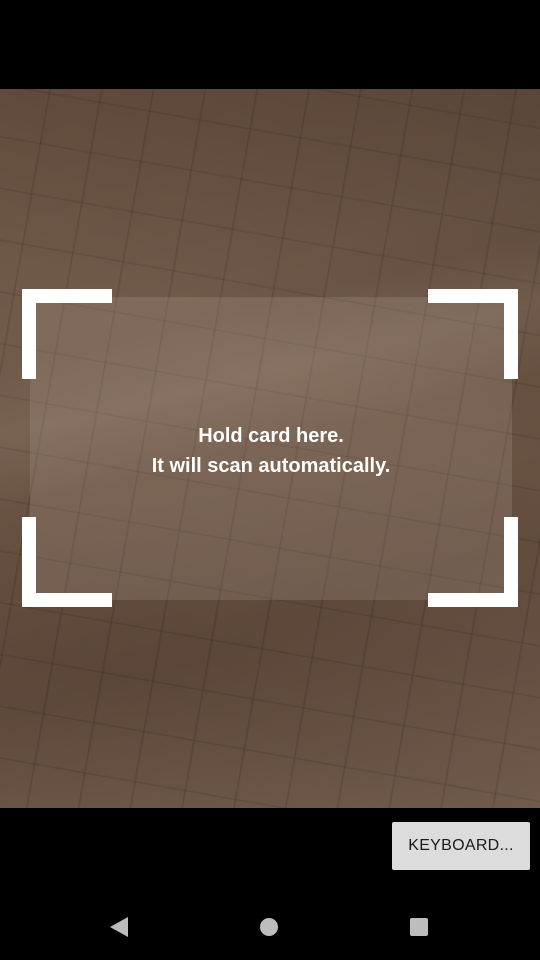 Image resolution: width=540 pixels, height=960 pixels. I want to click on scan-frame-corner-top-right, so click(473, 334).